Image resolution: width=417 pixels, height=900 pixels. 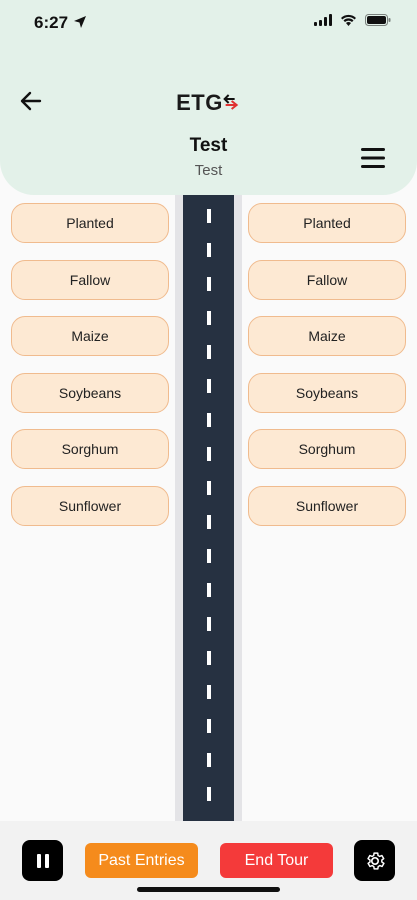 What do you see at coordinates (90, 449) in the screenshot?
I see `left-crop-button-sorghum: Sorghum` at bounding box center [90, 449].